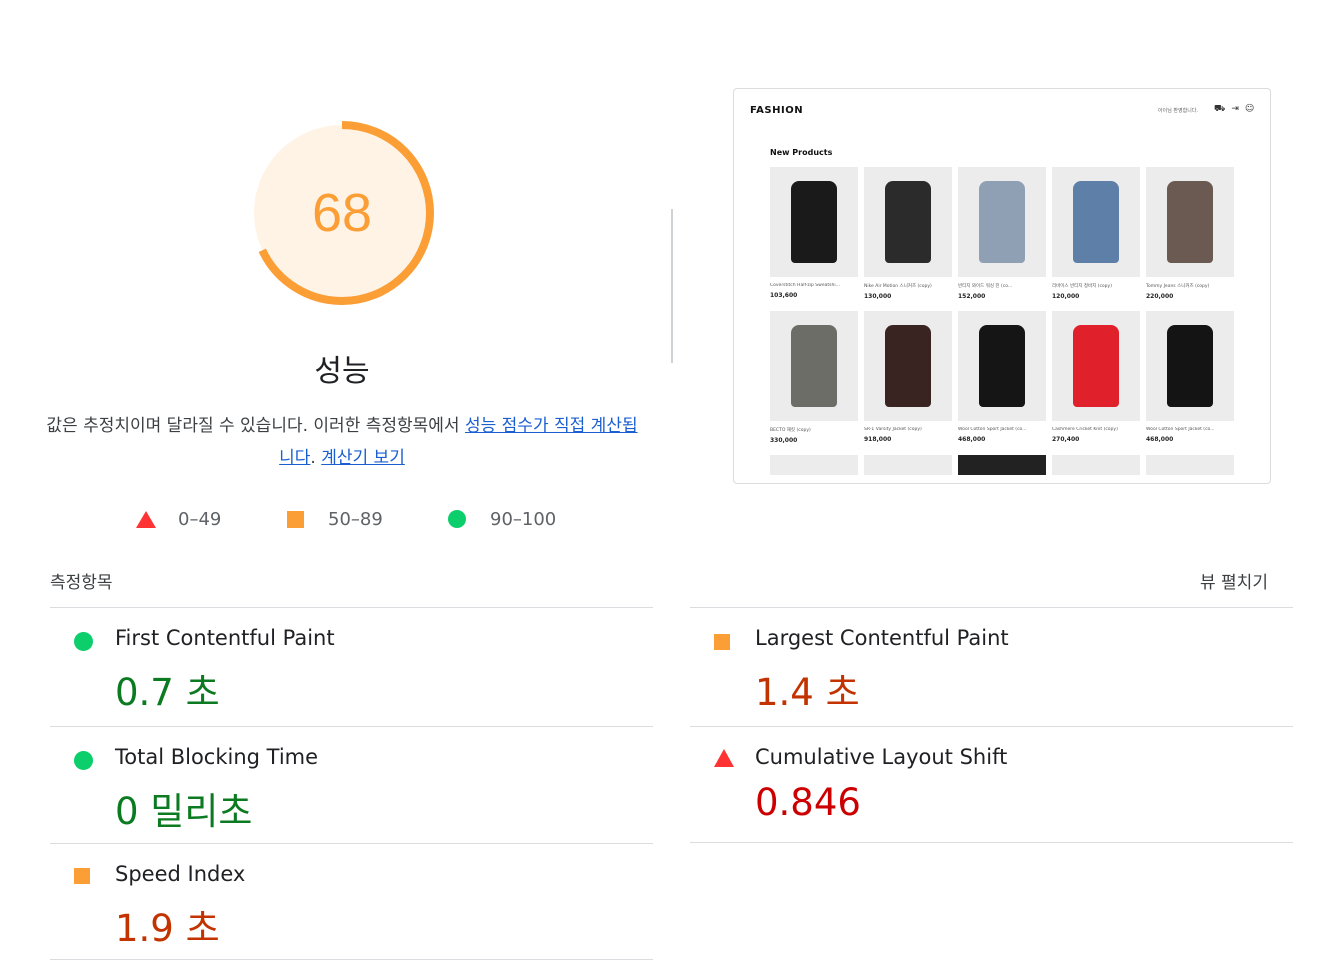  I want to click on shop-header-icons: ⛟⇥☺, so click(1237, 109).